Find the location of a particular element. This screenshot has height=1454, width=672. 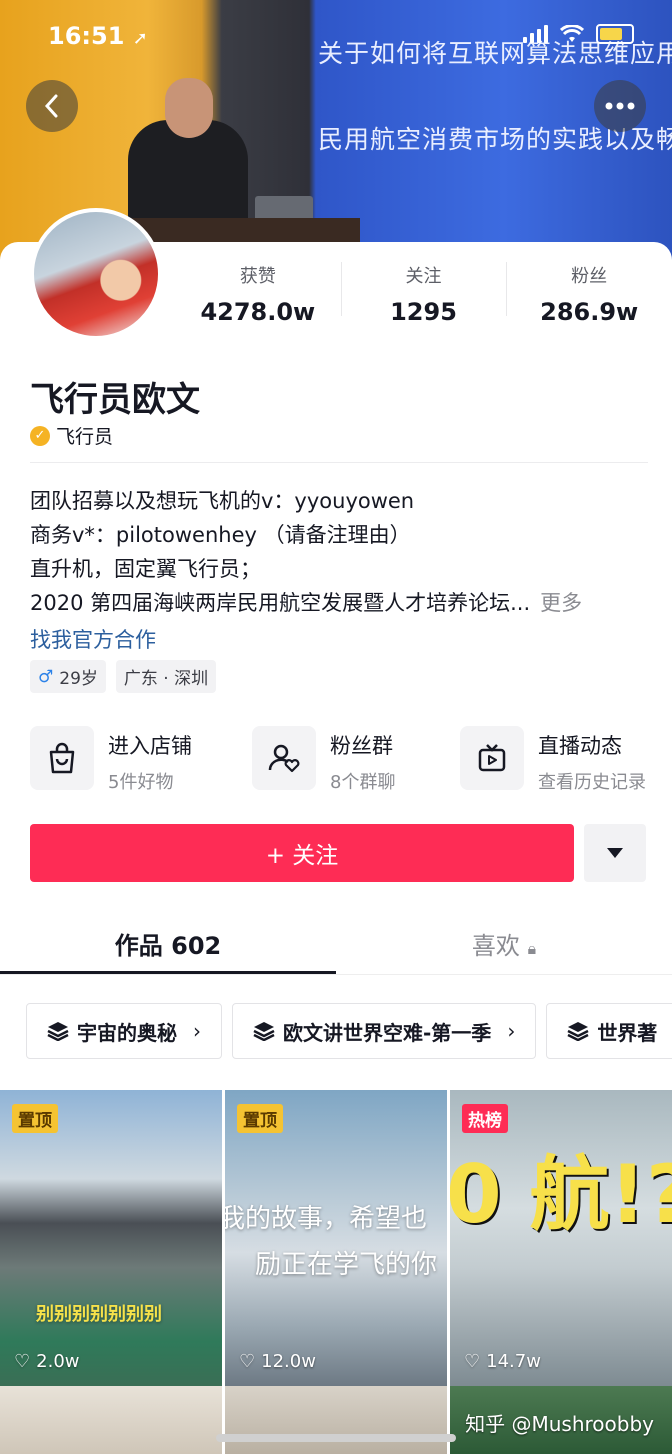

recommend-dropdown-button is located at coordinates (615, 853).